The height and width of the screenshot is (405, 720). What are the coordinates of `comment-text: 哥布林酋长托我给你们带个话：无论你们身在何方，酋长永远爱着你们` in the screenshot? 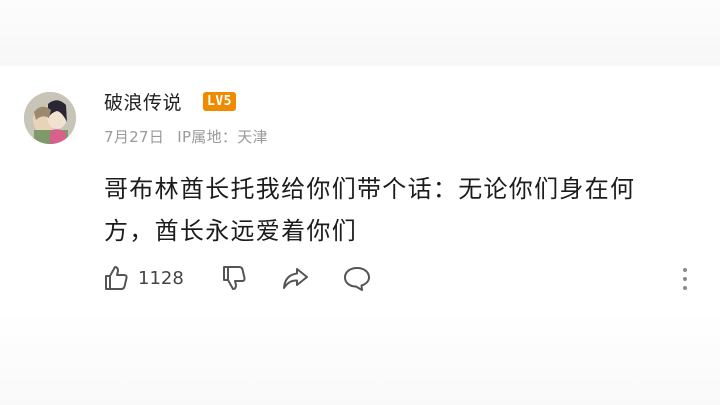 It's located at (370, 210).